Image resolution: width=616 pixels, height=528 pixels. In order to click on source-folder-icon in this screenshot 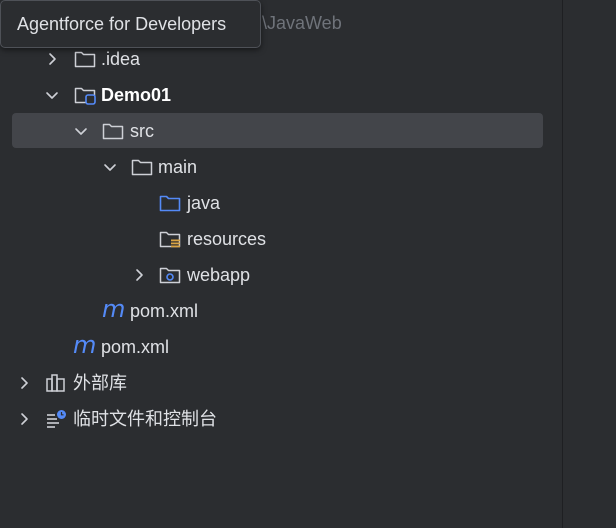, I will do `click(170, 203)`.